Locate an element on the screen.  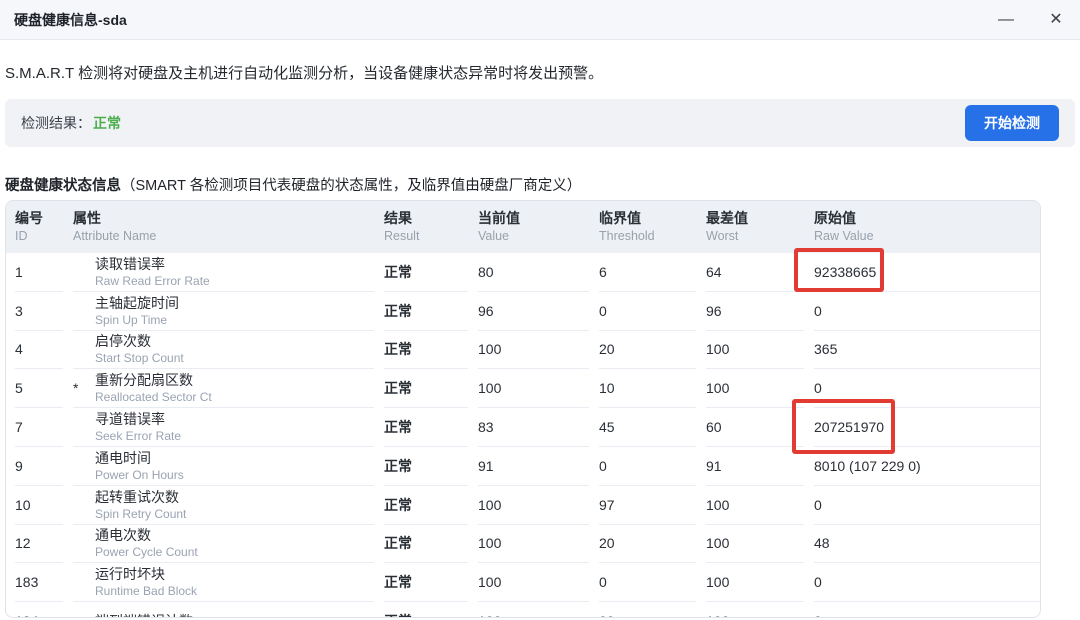
result-label: 检测结果： is located at coordinates (56, 123).